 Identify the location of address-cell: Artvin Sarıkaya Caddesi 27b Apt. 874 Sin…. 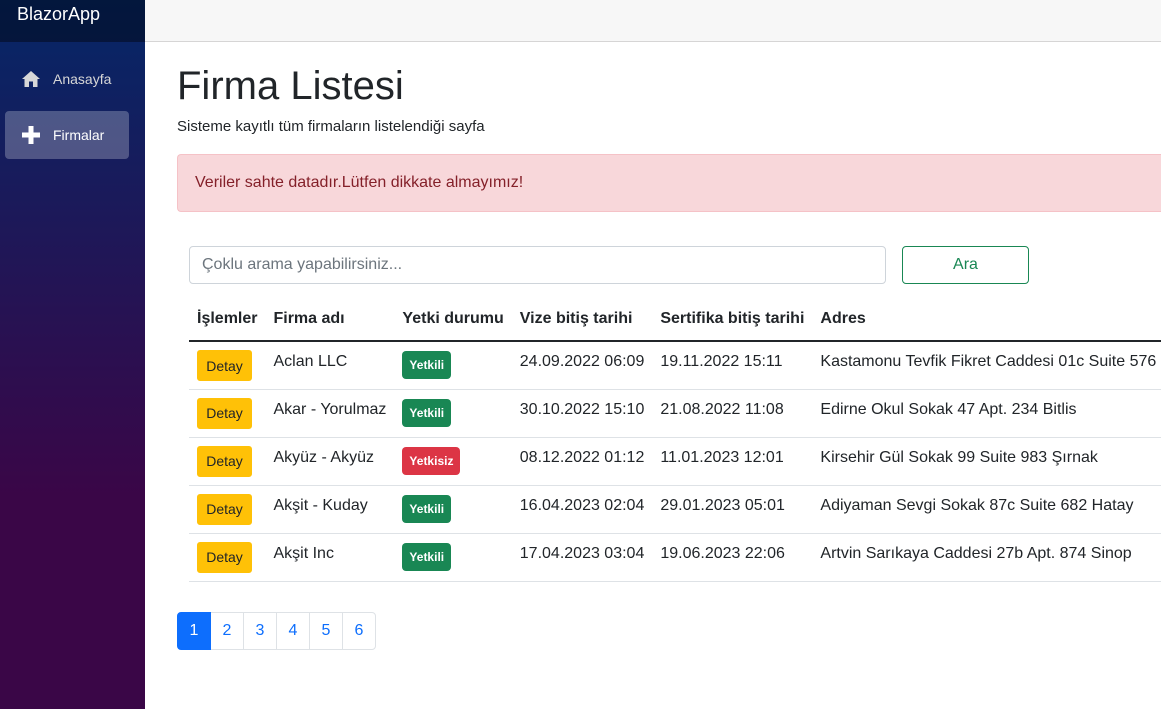
(986, 557).